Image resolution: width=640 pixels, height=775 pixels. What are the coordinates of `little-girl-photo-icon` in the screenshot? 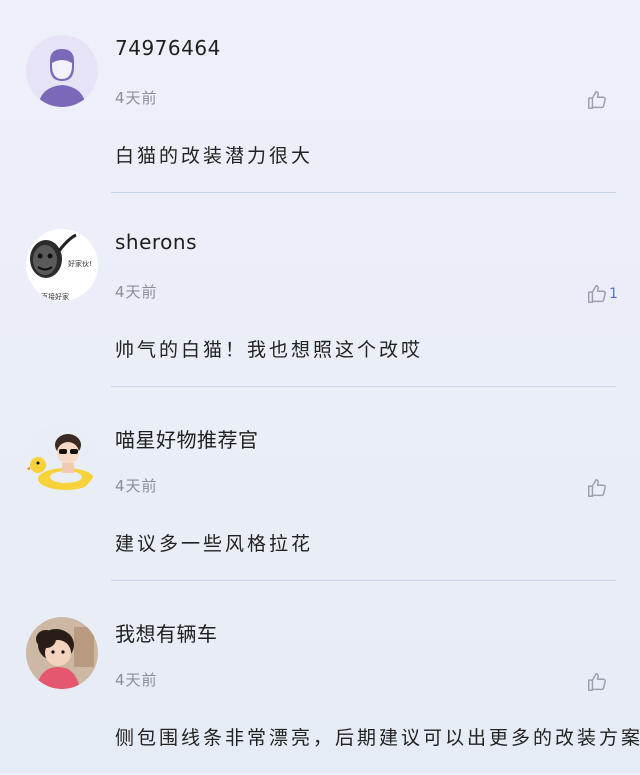 It's located at (62, 653).